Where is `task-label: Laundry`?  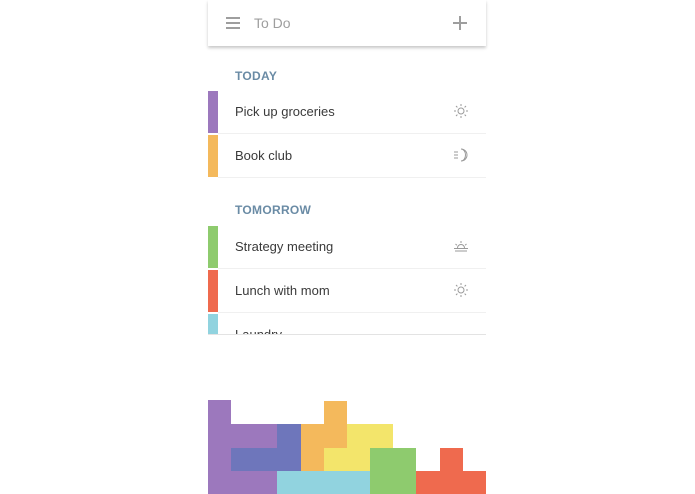 task-label: Laundry is located at coordinates (258, 331).